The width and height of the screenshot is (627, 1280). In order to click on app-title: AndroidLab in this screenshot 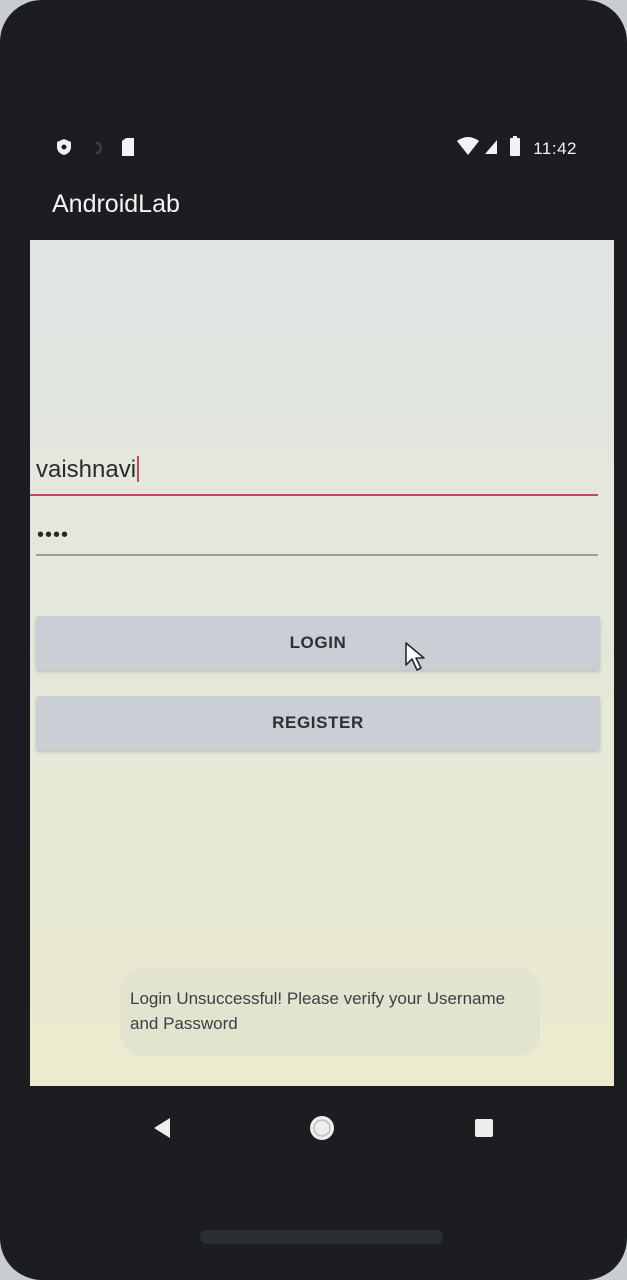, I will do `click(116, 204)`.